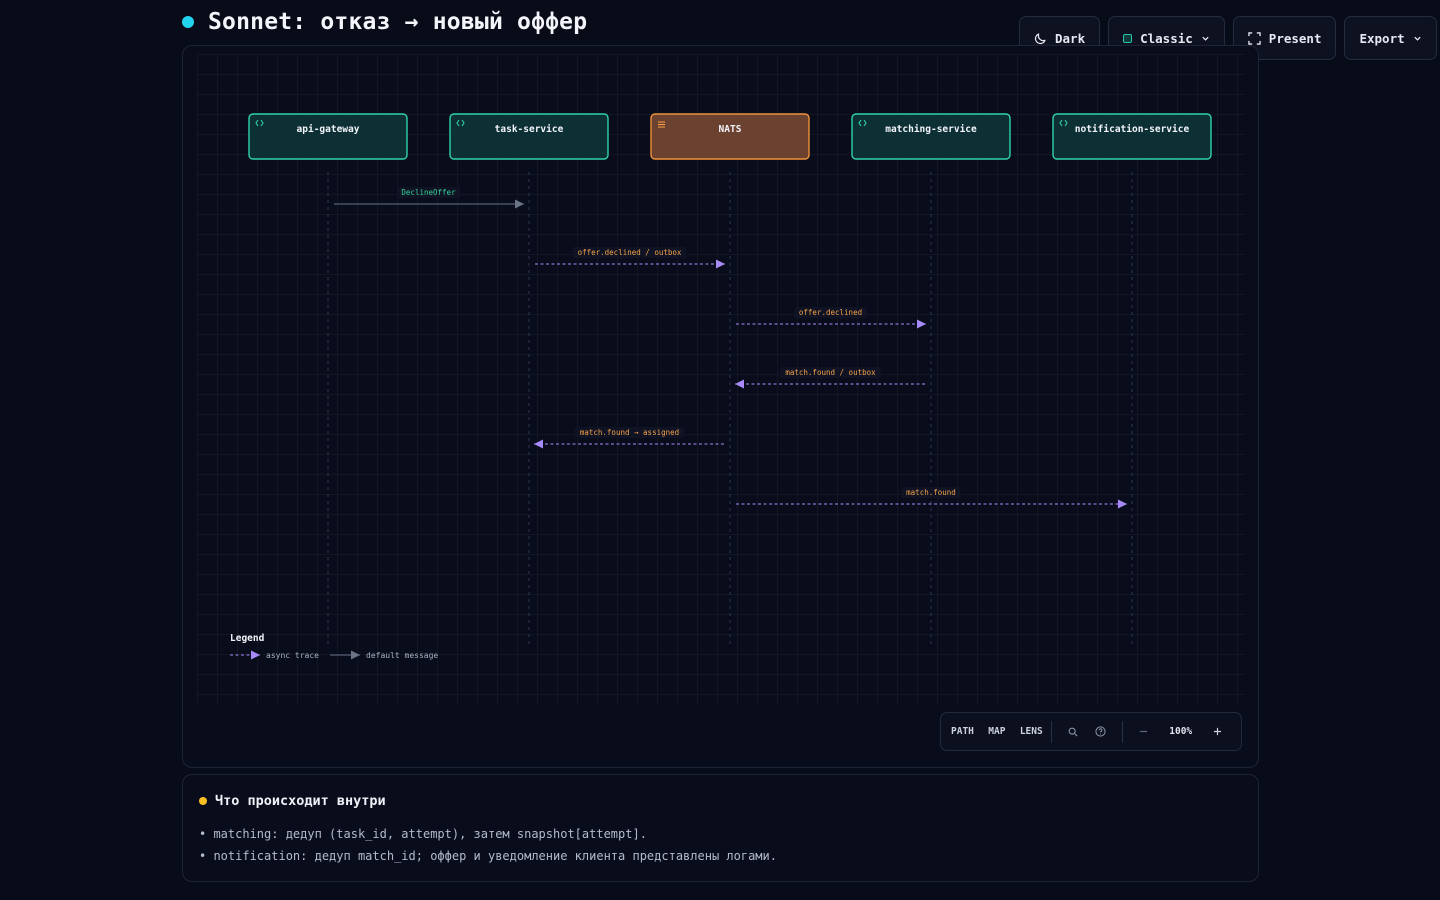  I want to click on lens-button: LENS, so click(1031, 731).